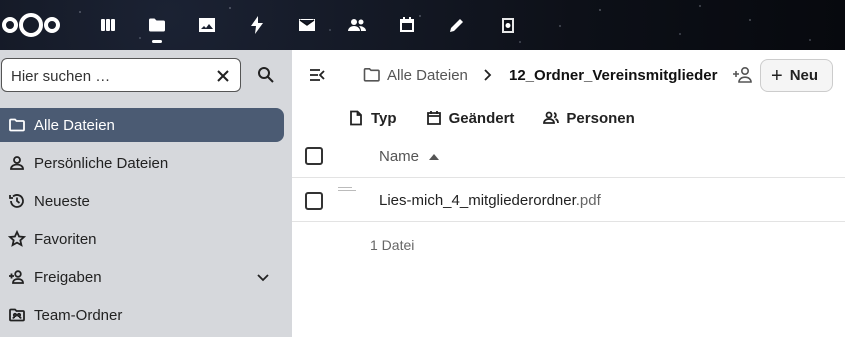 The width and height of the screenshot is (845, 337). Describe the element at coordinates (457, 25) in the screenshot. I see `pencil-icon` at that location.